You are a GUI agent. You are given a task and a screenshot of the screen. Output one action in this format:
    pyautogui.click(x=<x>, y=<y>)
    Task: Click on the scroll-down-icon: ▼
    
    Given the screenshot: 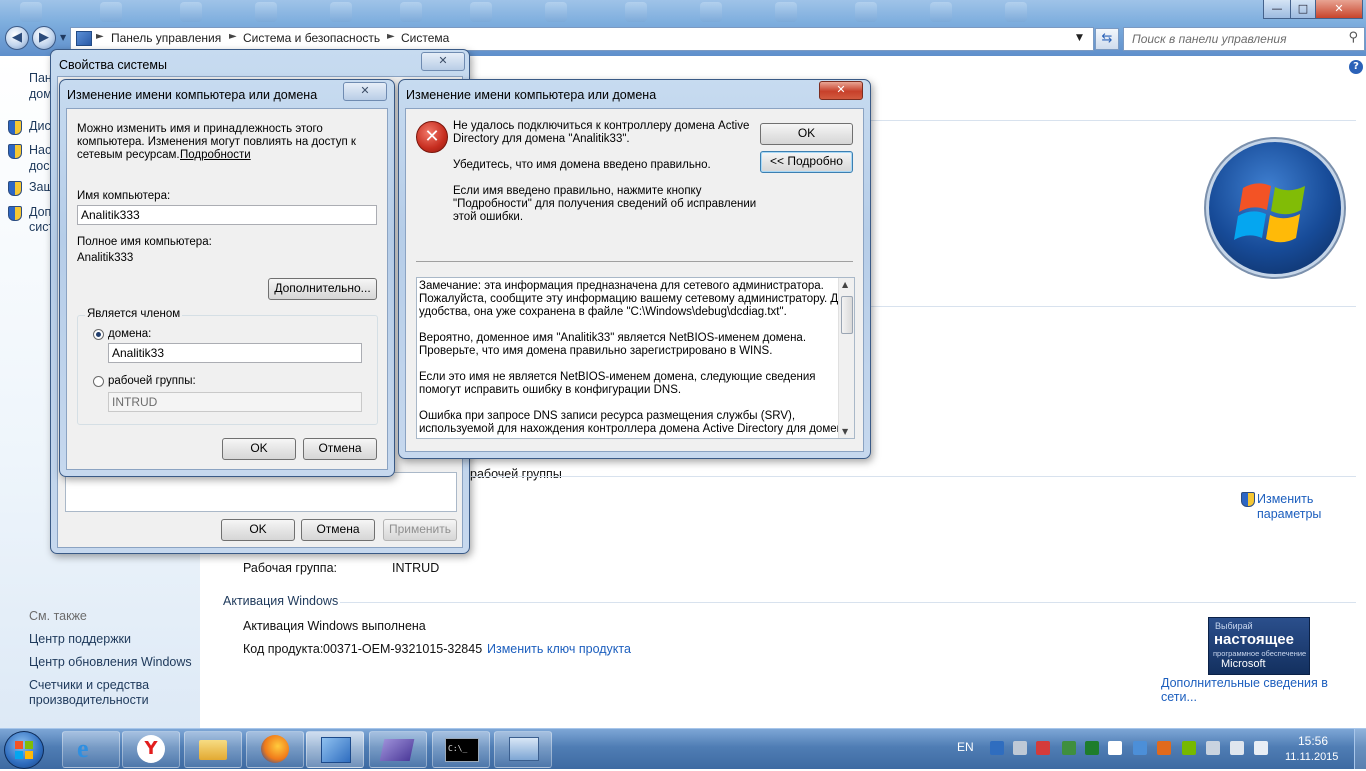 What is the action you would take?
    pyautogui.click(x=845, y=431)
    